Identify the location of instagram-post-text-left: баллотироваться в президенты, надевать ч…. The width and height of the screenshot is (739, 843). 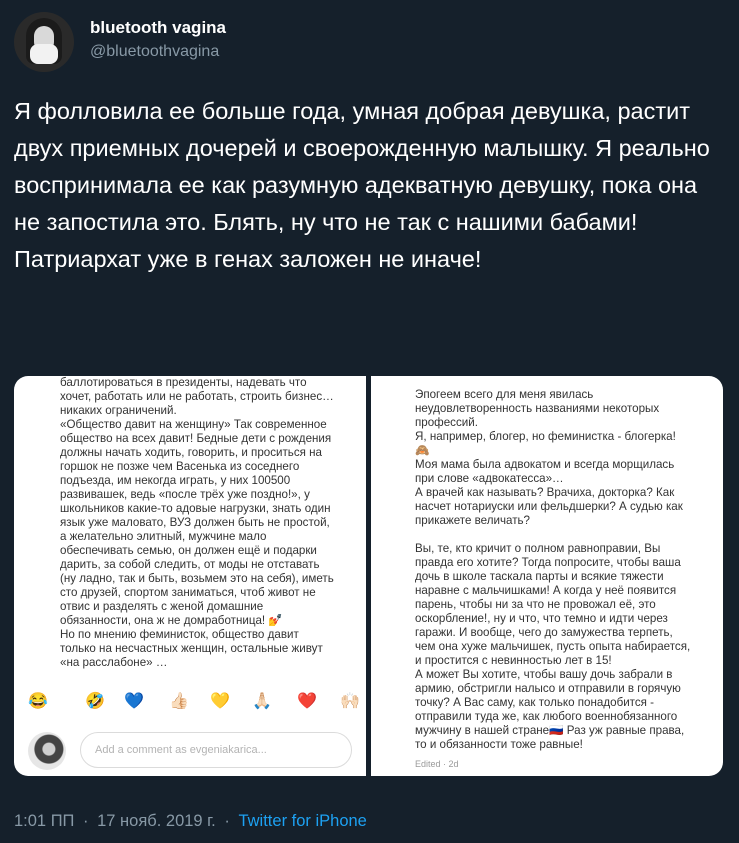
(197, 522).